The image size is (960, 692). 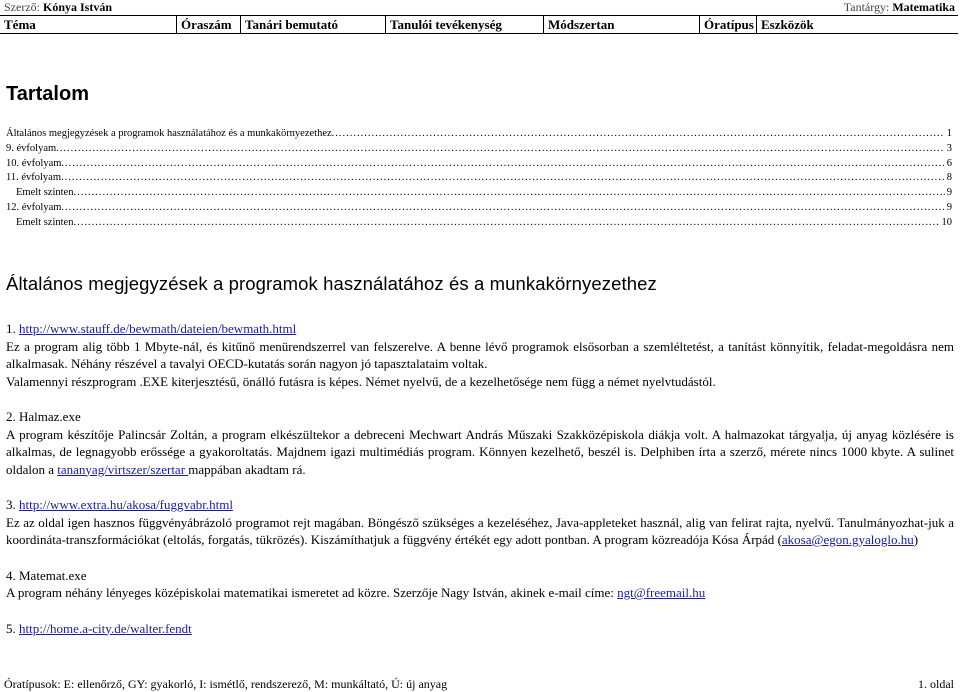 What do you see at coordinates (11, 328) in the screenshot?
I see `item-number: 1.` at bounding box center [11, 328].